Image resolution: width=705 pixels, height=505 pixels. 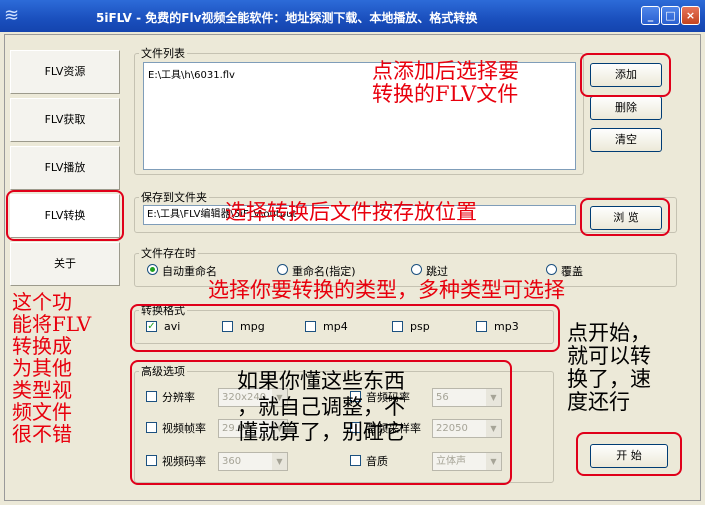 I want to click on annotation-line: 转换的FLV文件, so click(x=445, y=94).